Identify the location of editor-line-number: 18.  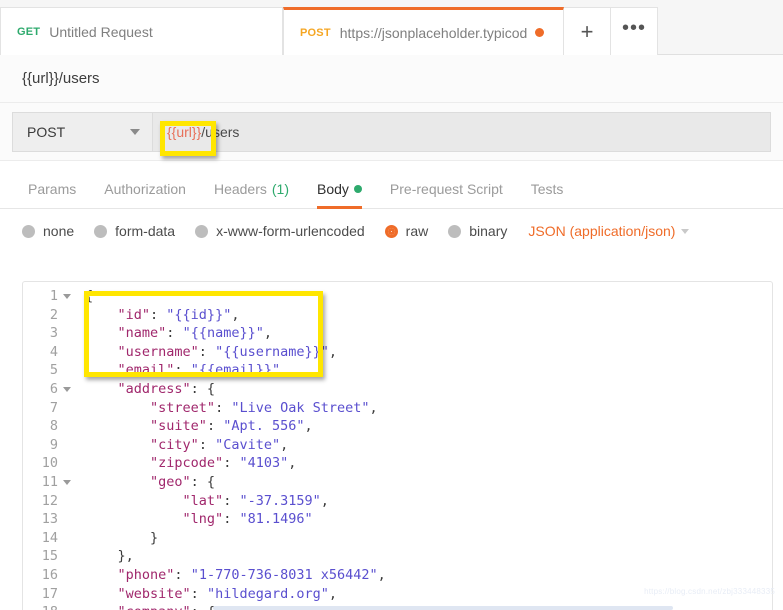
(50, 606).